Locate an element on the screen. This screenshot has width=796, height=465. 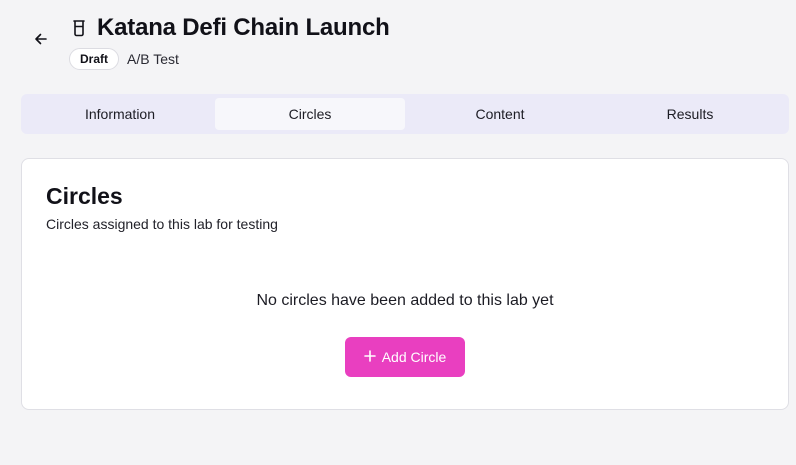
meta-row: Draft A/B Test is located at coordinates (124, 59).